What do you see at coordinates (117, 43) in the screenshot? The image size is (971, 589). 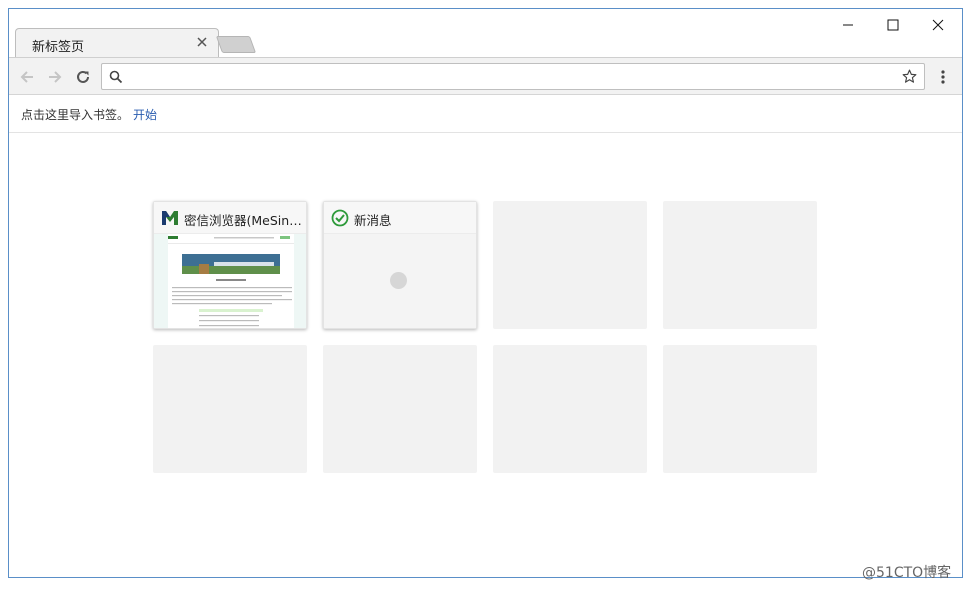 I see `tab-new-tab: 新标签页` at bounding box center [117, 43].